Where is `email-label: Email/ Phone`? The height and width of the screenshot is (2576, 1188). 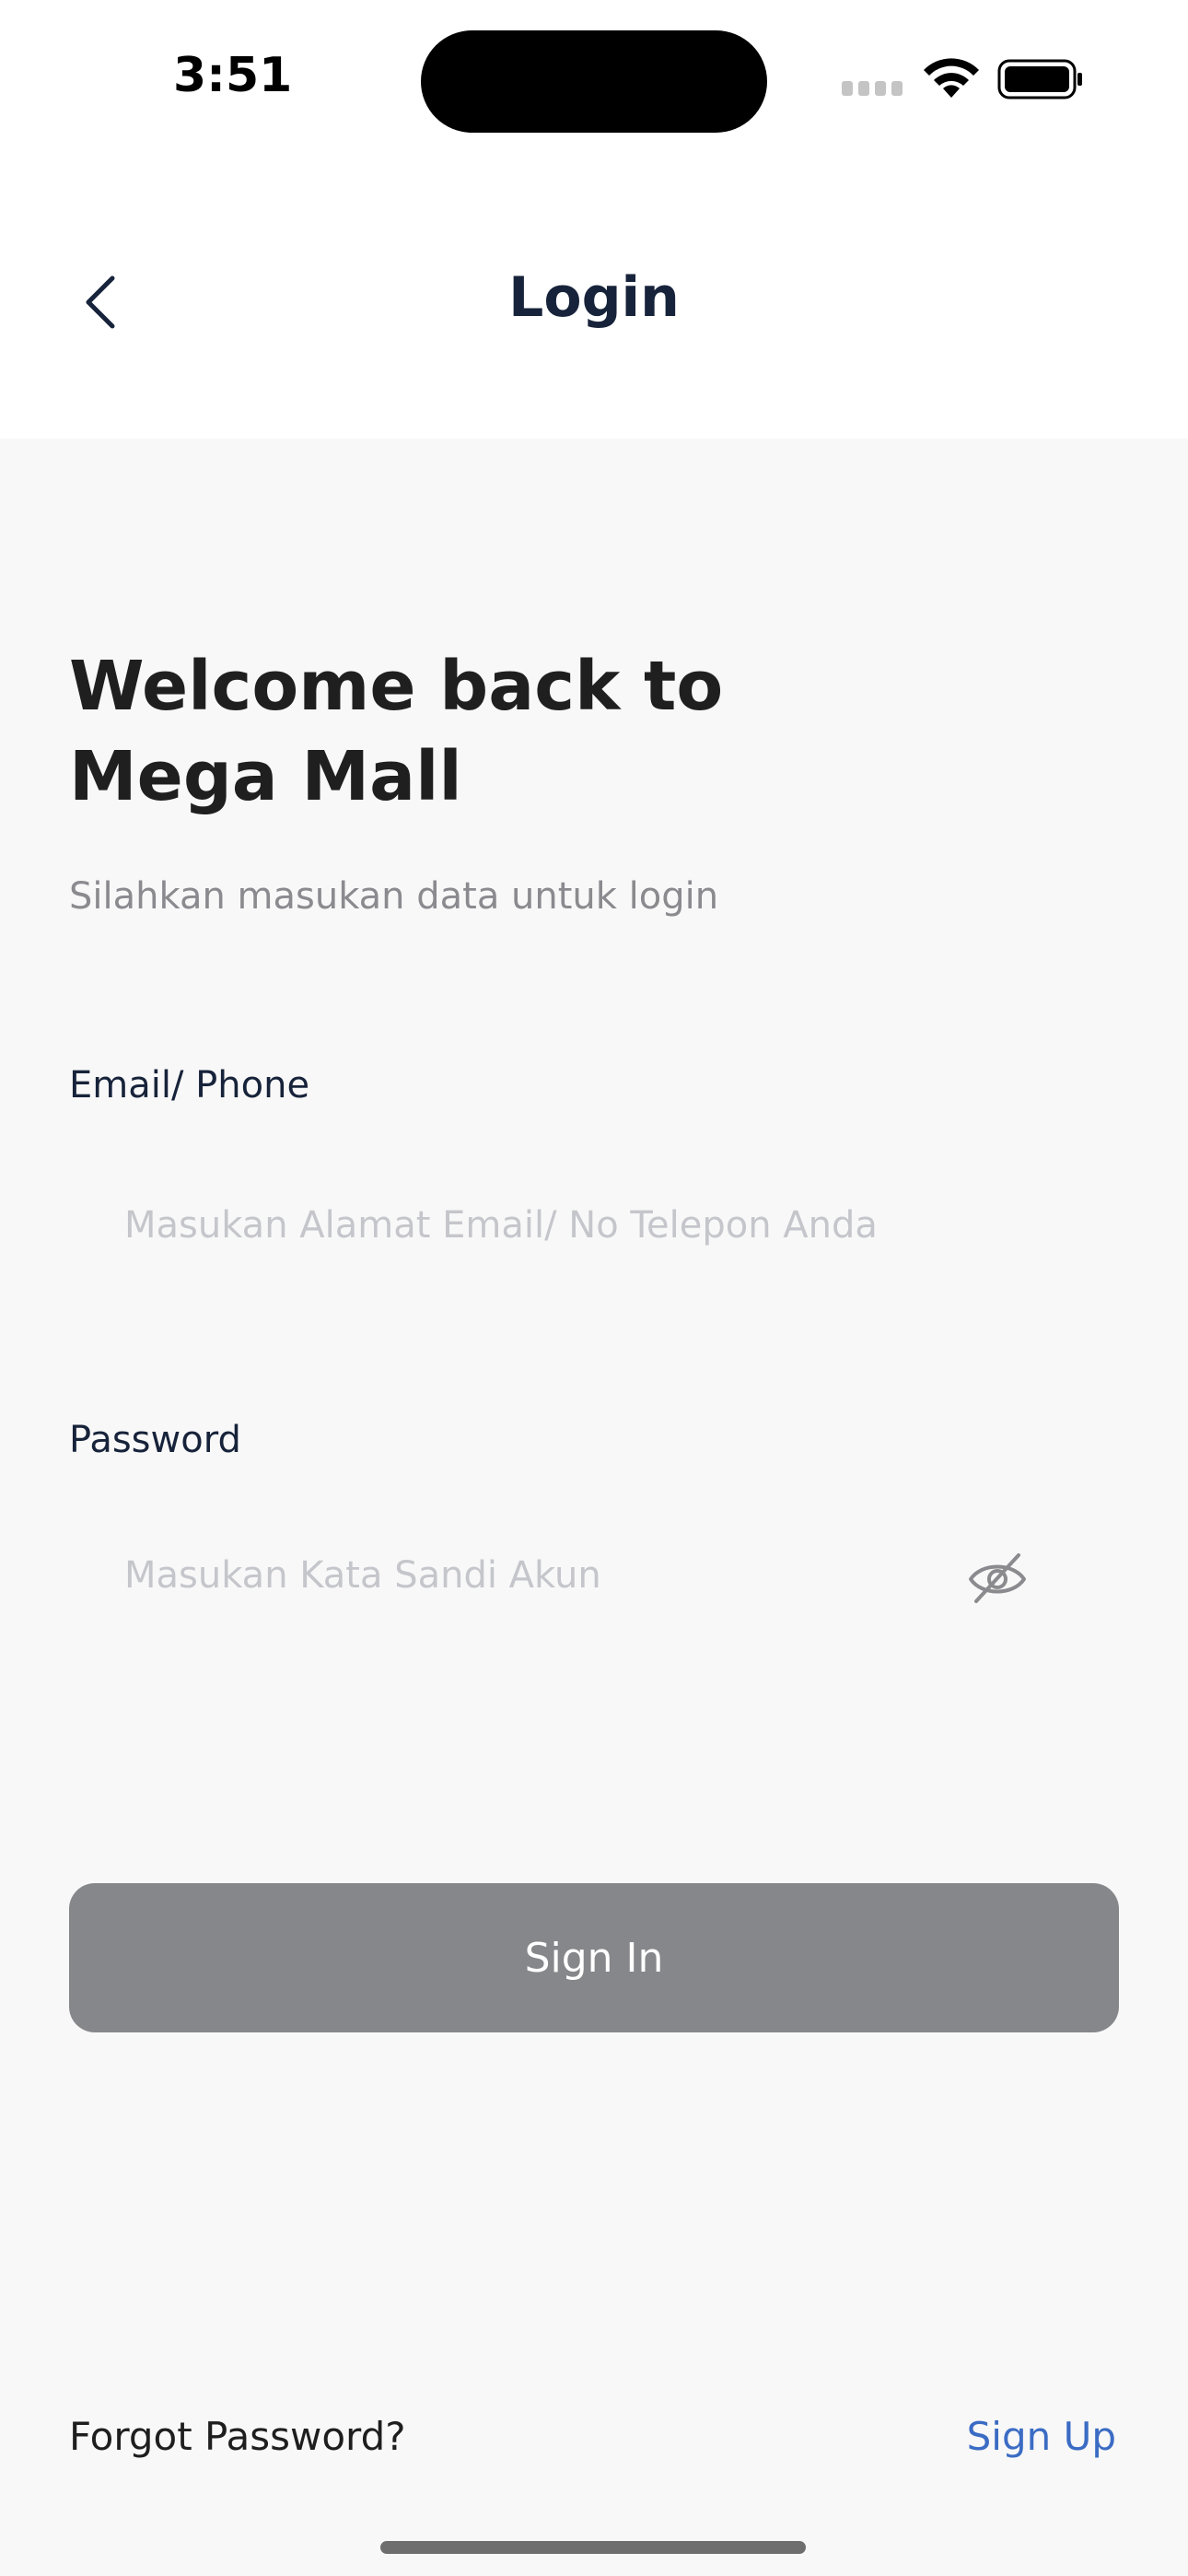
email-label: Email/ Phone is located at coordinates (189, 1085).